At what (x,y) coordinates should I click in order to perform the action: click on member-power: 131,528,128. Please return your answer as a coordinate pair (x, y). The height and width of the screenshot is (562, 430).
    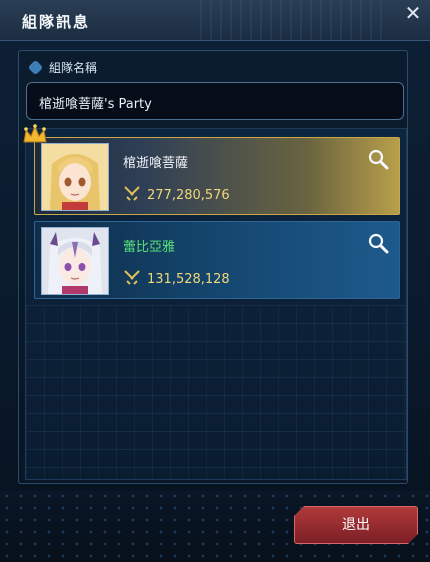
    Looking at the image, I should click on (176, 278).